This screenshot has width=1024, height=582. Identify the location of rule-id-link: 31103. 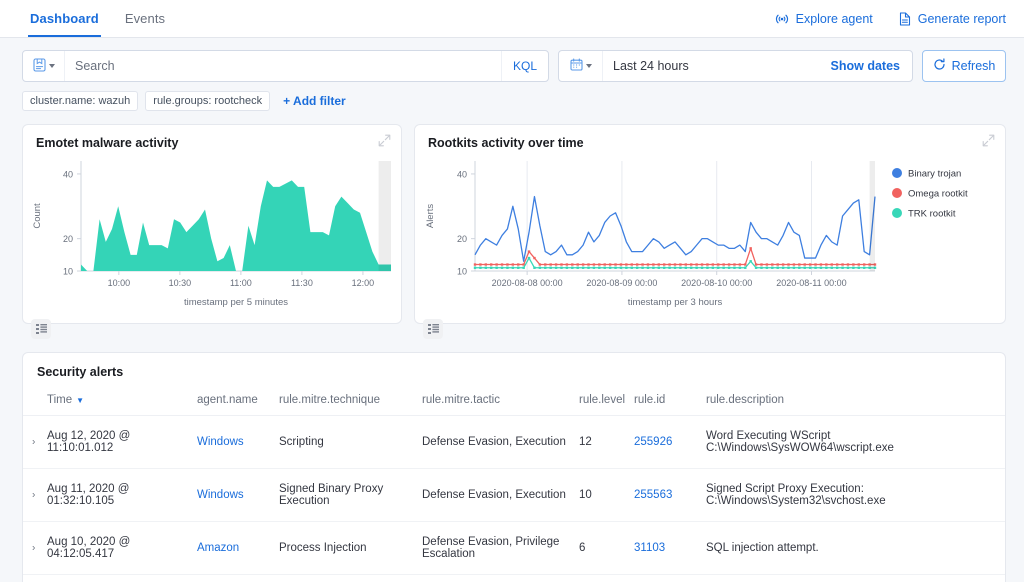
(649, 548).